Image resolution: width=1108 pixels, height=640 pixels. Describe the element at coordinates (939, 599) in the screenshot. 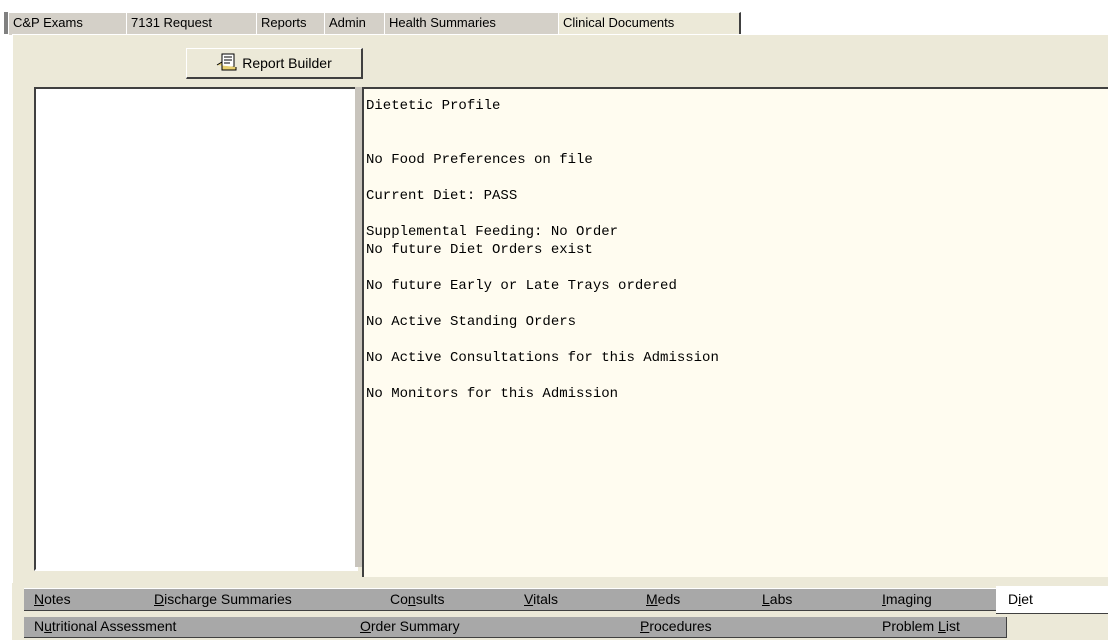

I see `tab-imaging: Imaging` at that location.